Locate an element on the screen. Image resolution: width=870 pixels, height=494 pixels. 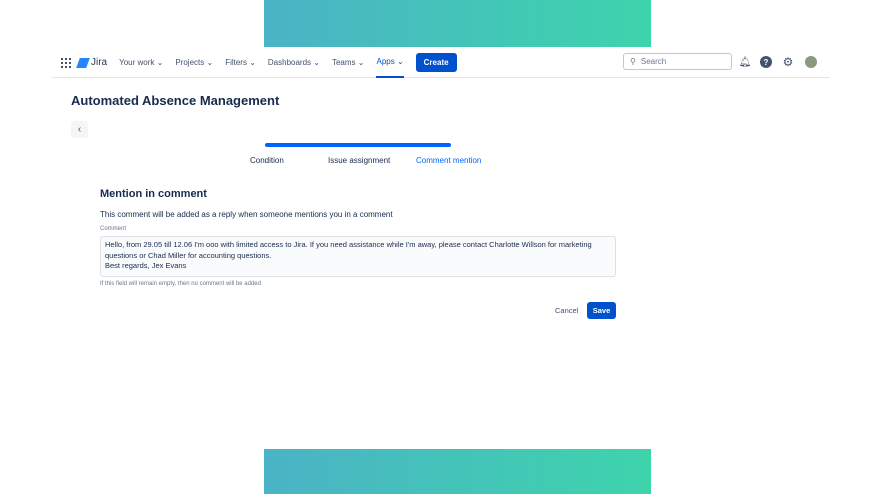
progress-bar is located at coordinates (358, 145).